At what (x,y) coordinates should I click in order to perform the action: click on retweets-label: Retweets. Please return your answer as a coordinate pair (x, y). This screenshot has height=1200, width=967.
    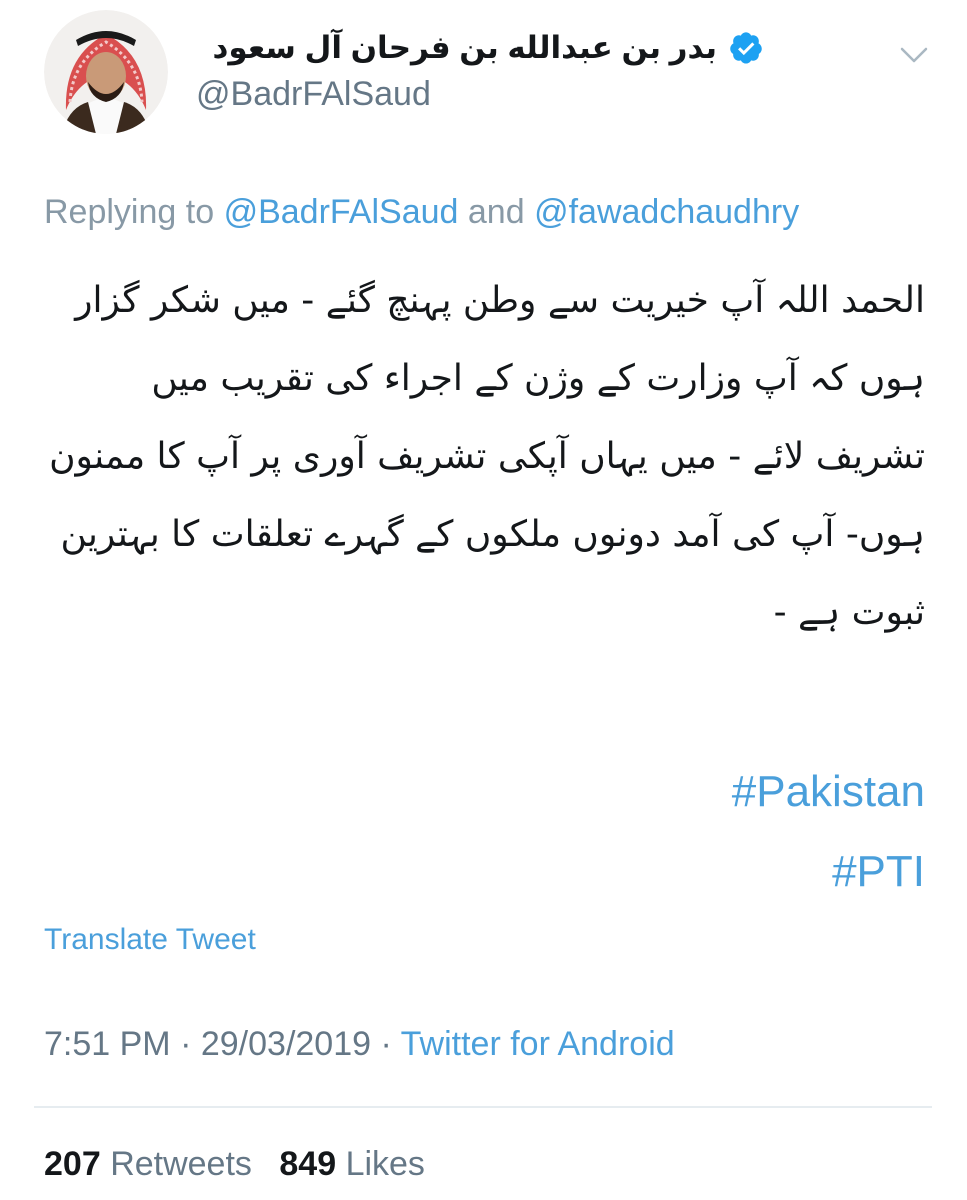
    Looking at the image, I should click on (181, 1164).